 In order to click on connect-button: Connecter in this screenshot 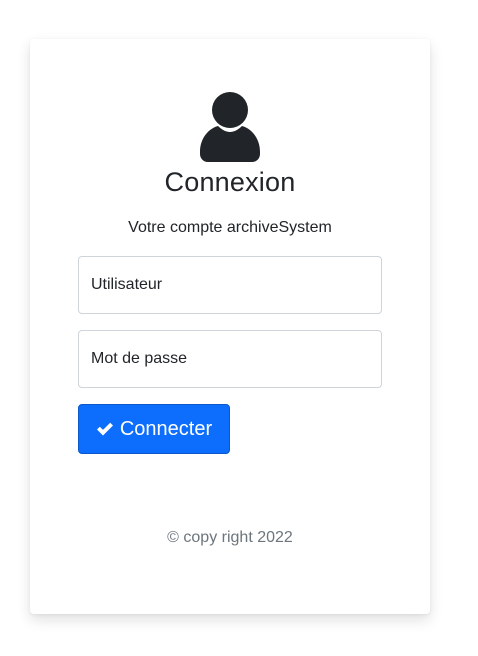, I will do `click(154, 429)`.